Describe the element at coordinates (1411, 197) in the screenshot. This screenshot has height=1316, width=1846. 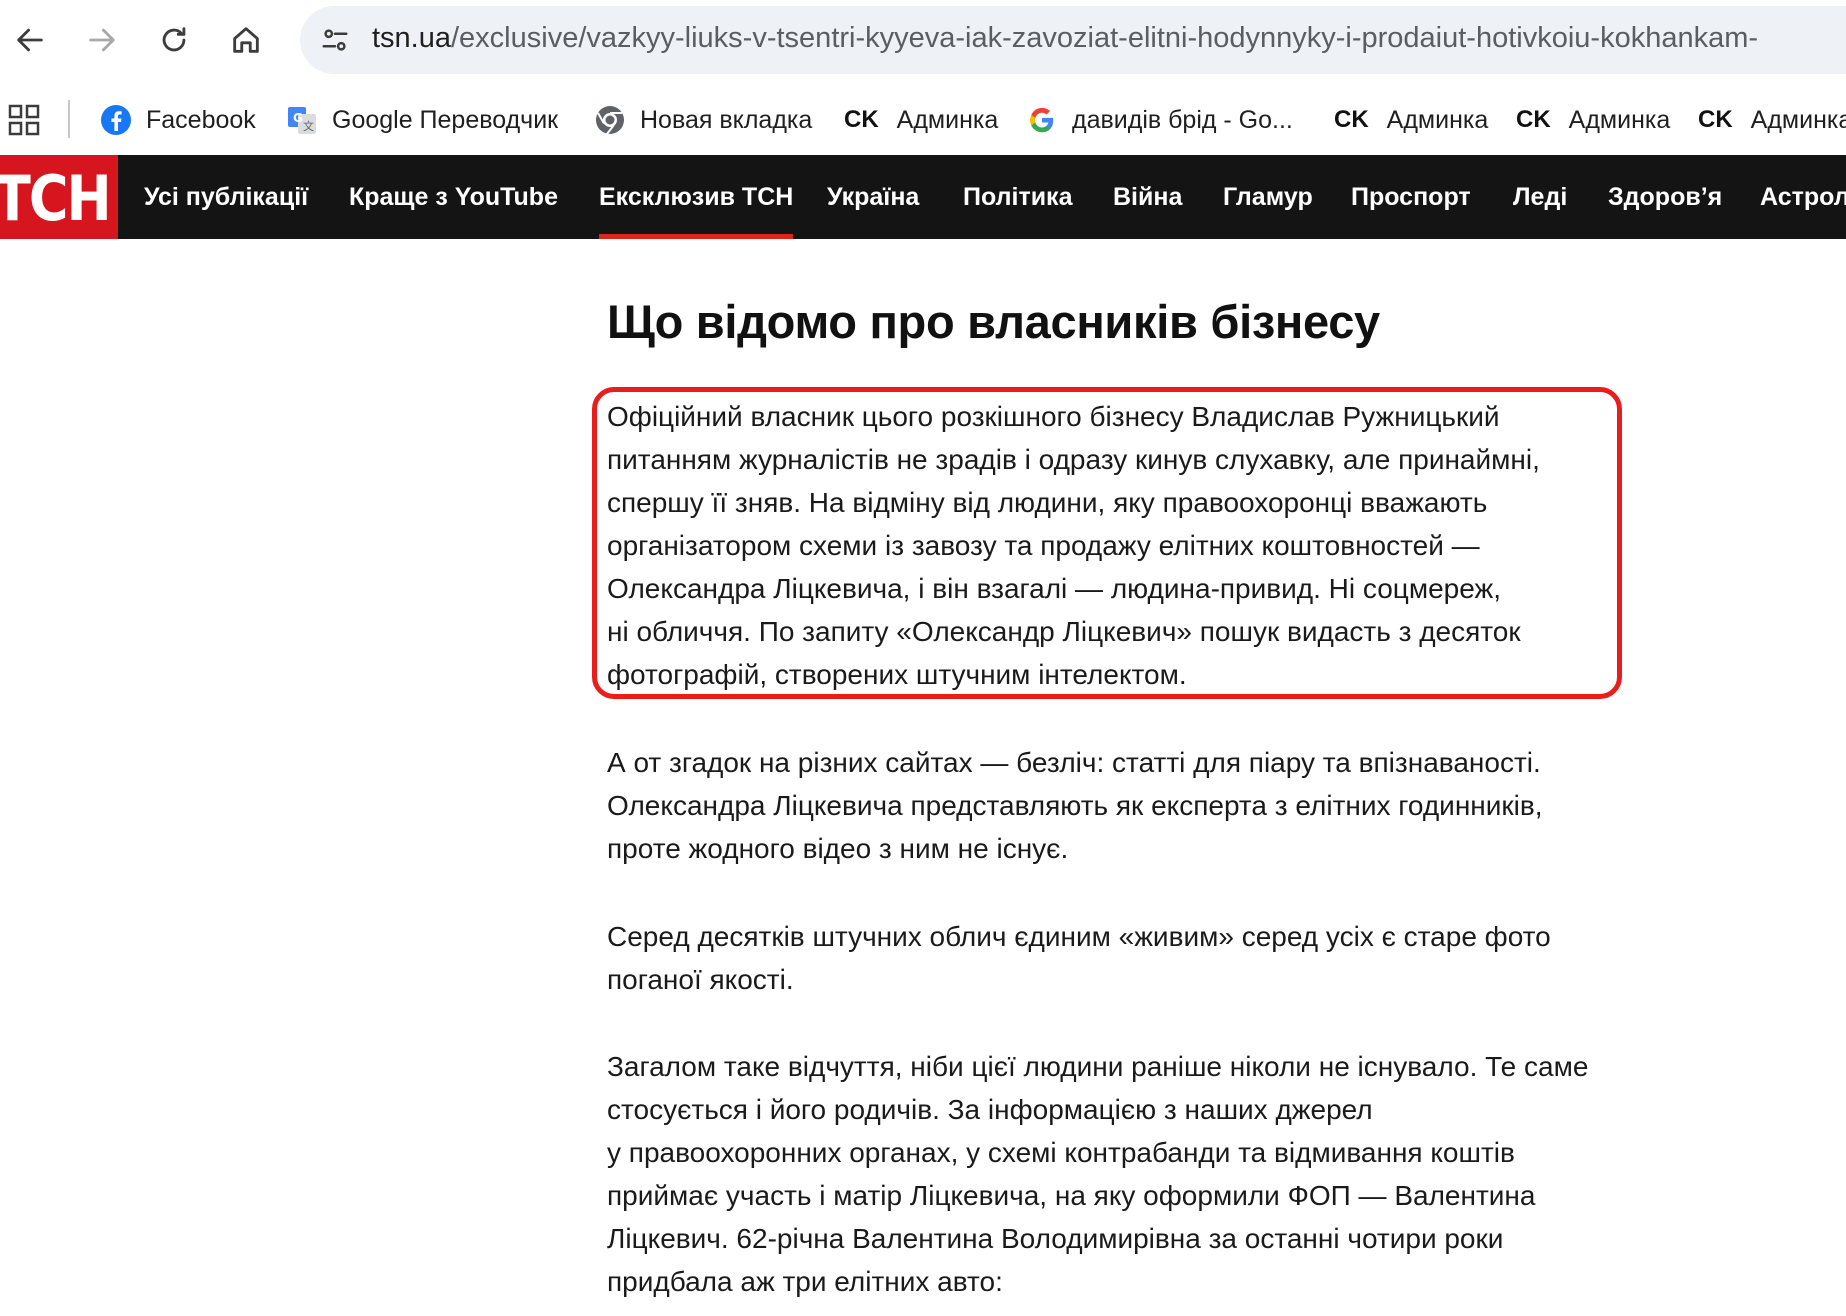
I see `nav-prosport: Проспорт` at that location.